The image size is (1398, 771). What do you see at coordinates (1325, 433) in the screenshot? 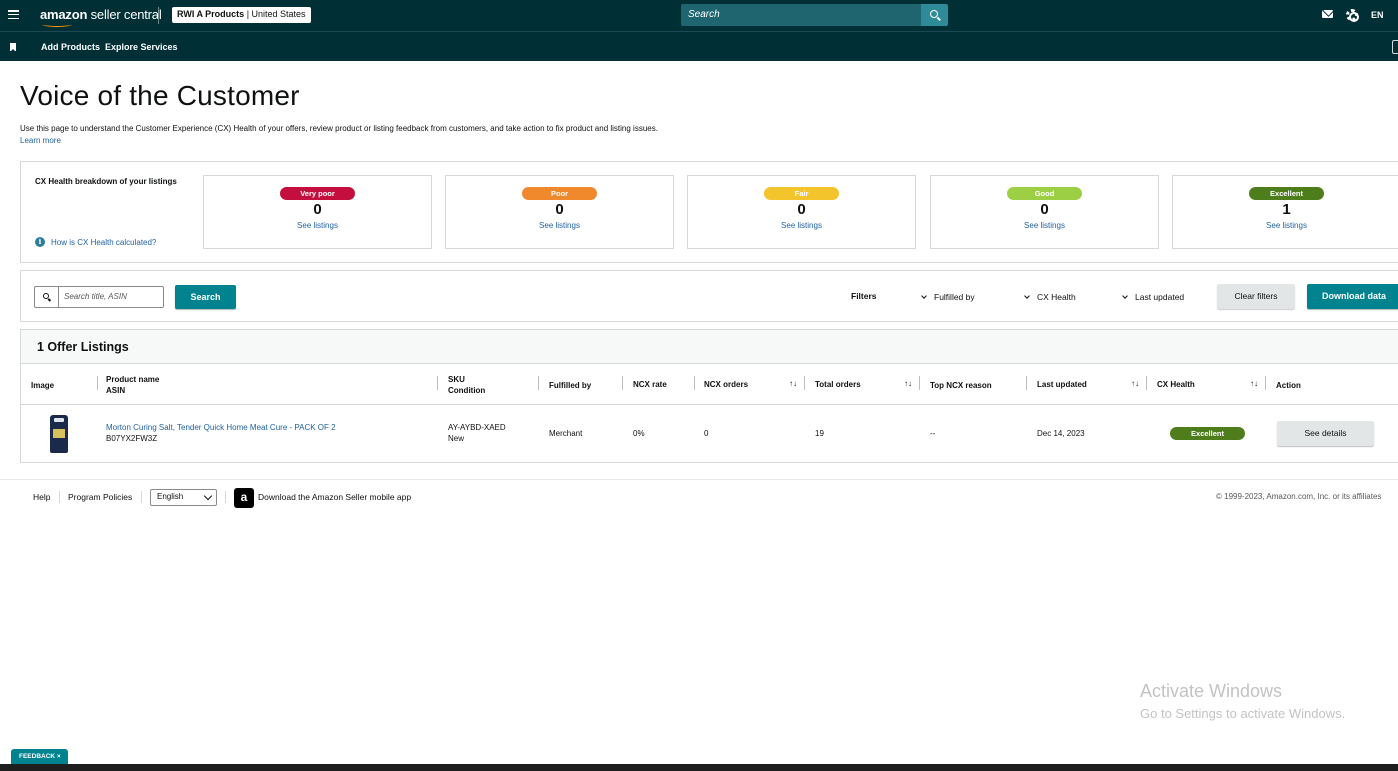
I see `see-details-button: See details` at bounding box center [1325, 433].